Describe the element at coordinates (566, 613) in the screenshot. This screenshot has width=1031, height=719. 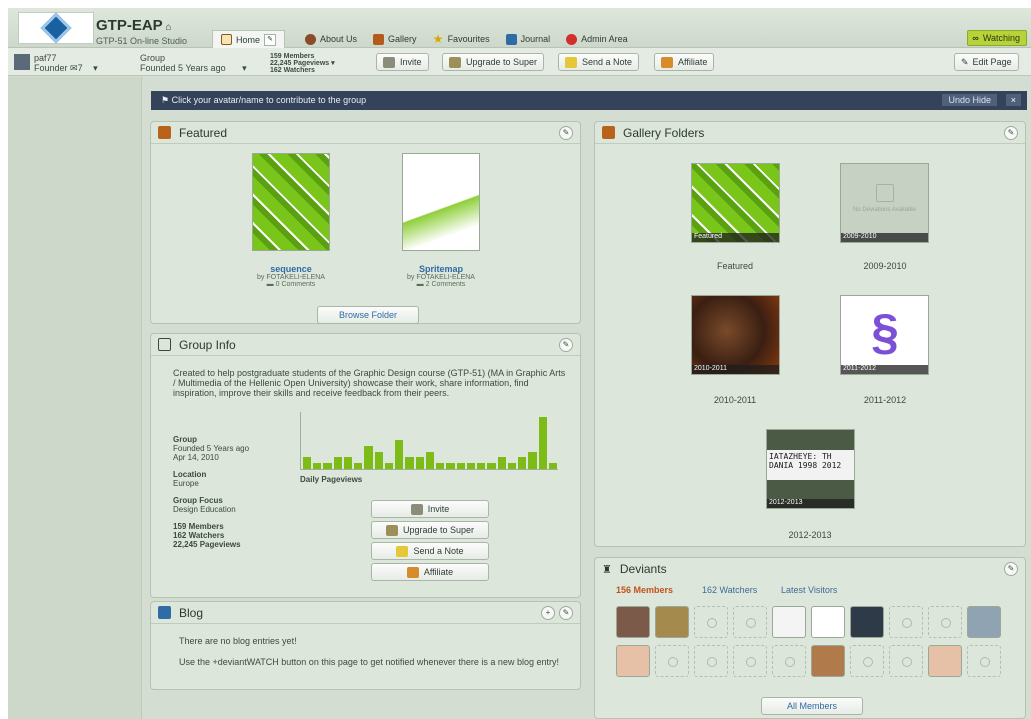
I see `edit-blog-button: ✎` at that location.